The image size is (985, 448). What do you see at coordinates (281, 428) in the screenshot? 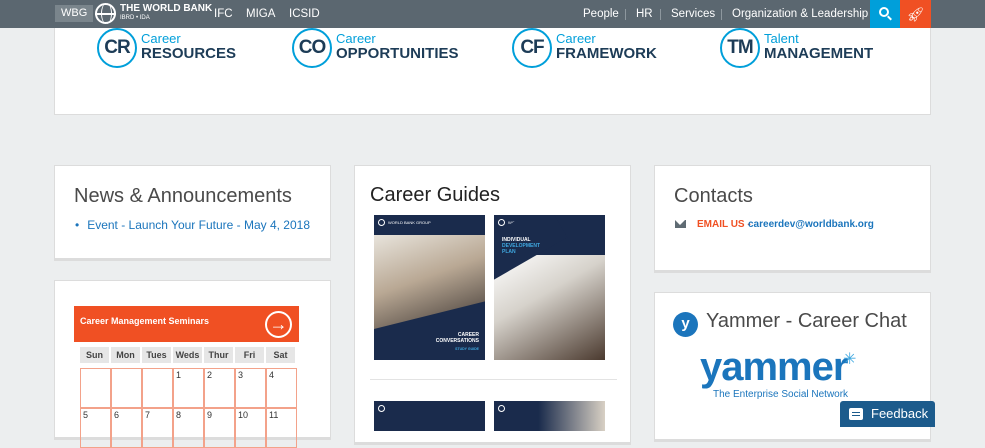
I see `calendar-cell: 11` at bounding box center [281, 428].